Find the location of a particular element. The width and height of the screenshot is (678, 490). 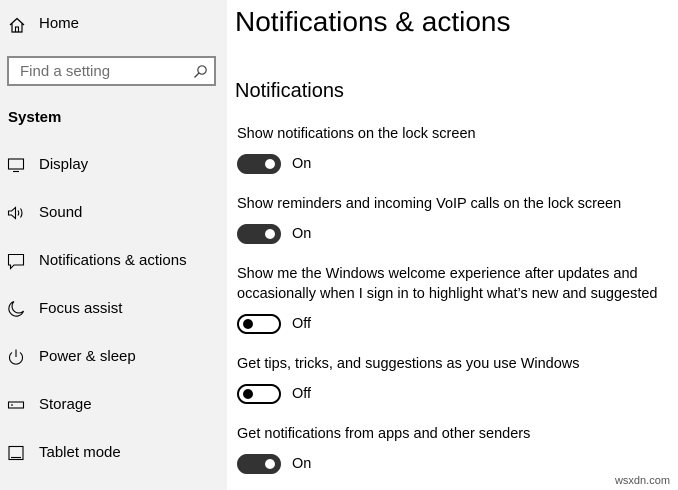

home-icon is located at coordinates (17, 25).